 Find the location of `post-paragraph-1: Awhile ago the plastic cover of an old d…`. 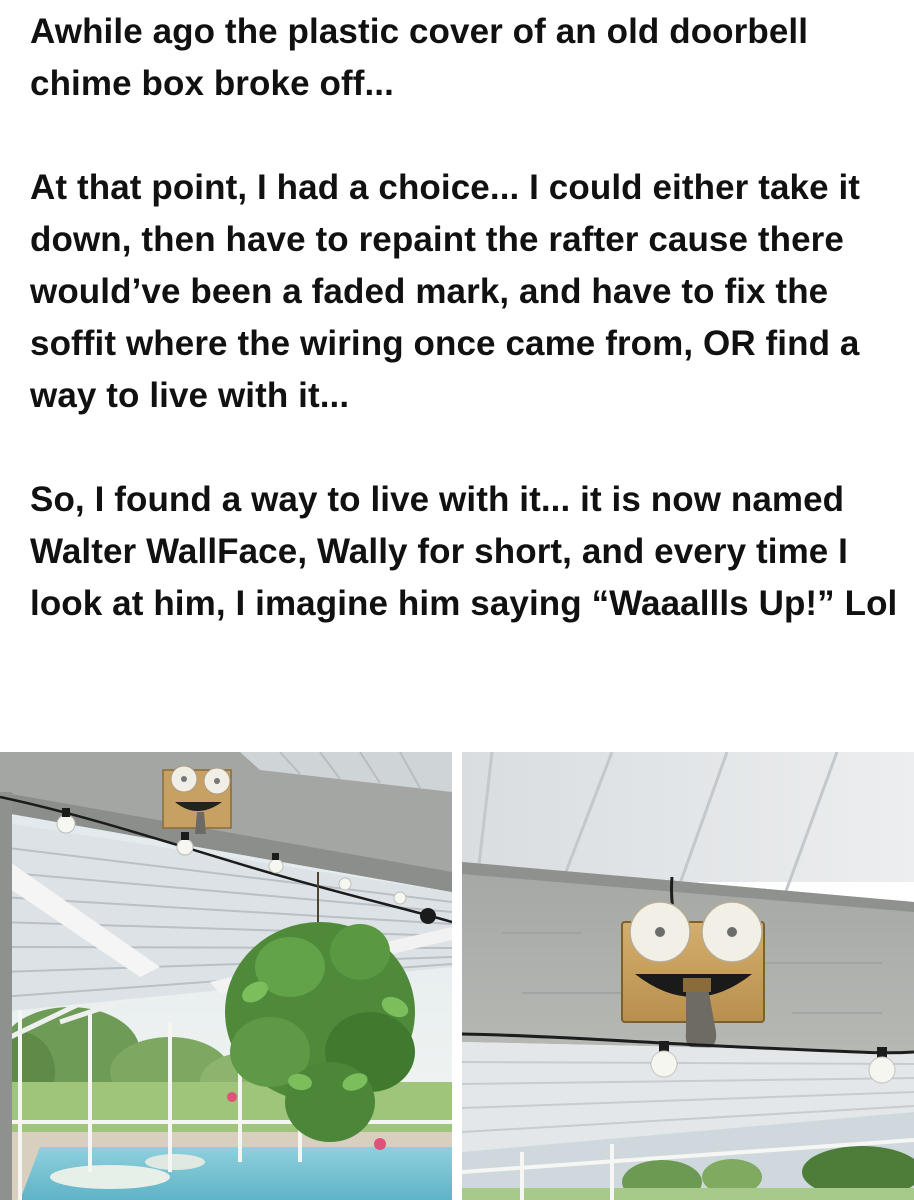

post-paragraph-1: Awhile ago the plastic cover of an old d… is located at coordinates (419, 57).